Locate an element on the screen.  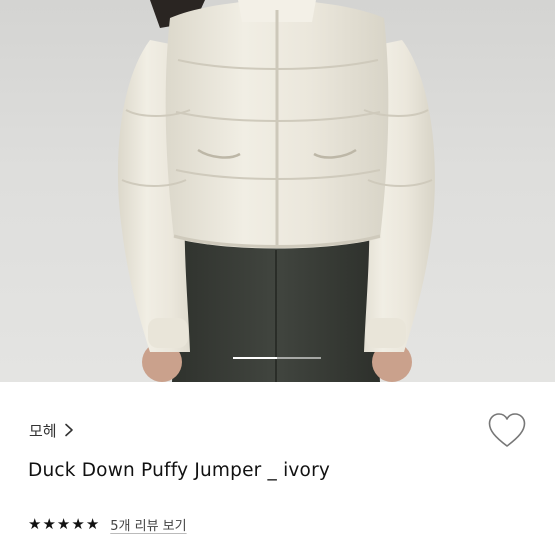
heart-outline-icon is located at coordinates (507, 431).